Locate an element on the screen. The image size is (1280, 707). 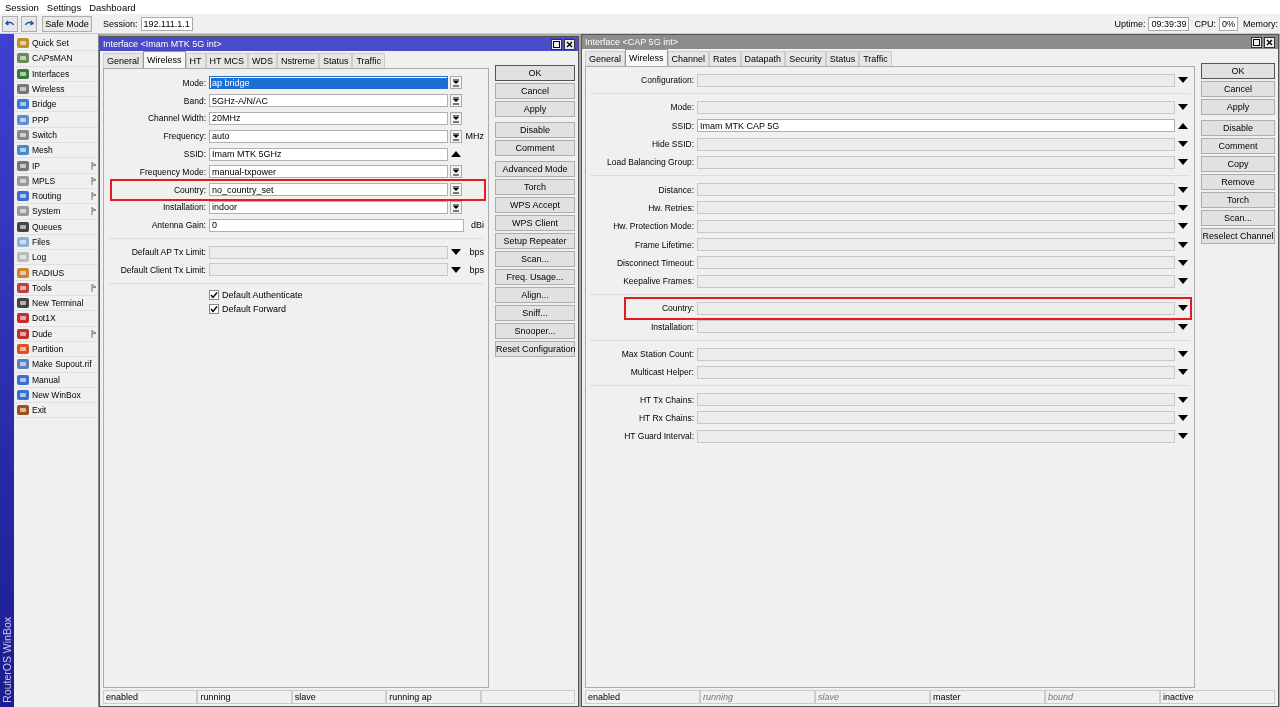
sidebar-item: Dude is located at coordinates (56, 334).